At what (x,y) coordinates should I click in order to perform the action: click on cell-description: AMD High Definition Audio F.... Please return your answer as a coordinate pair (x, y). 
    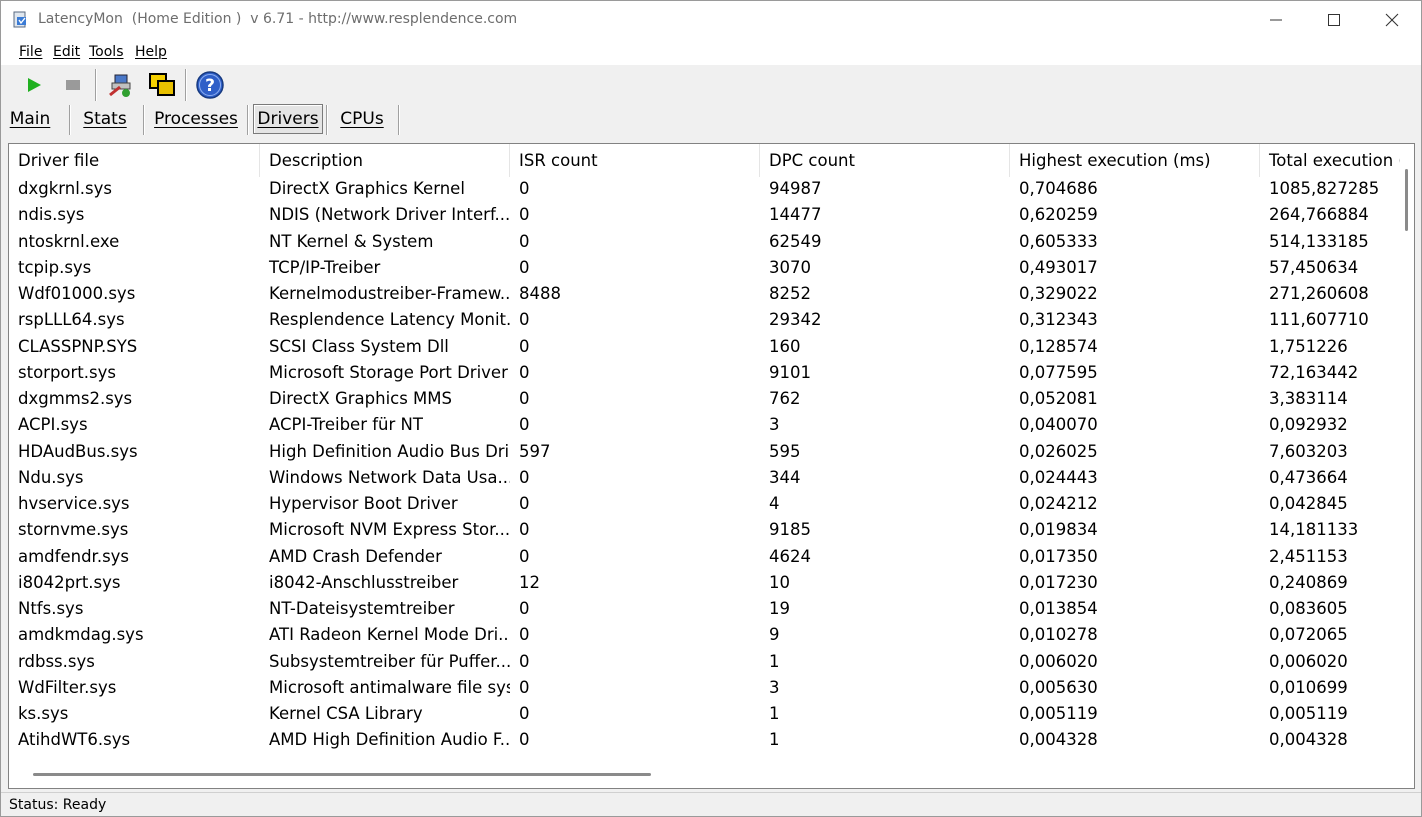
    Looking at the image, I should click on (389, 740).